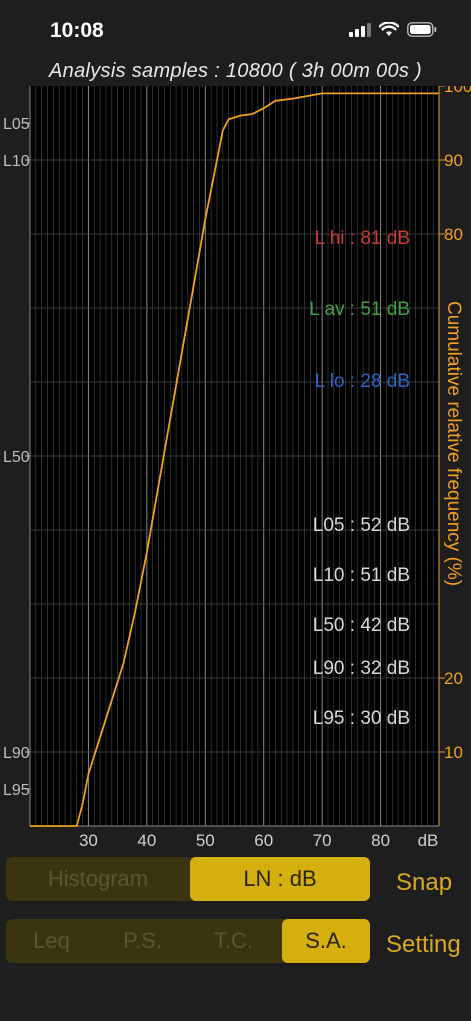 This screenshot has height=1021, width=471. Describe the element at coordinates (453, 678) in the screenshot. I see `y-right-tick-label: 20` at that location.